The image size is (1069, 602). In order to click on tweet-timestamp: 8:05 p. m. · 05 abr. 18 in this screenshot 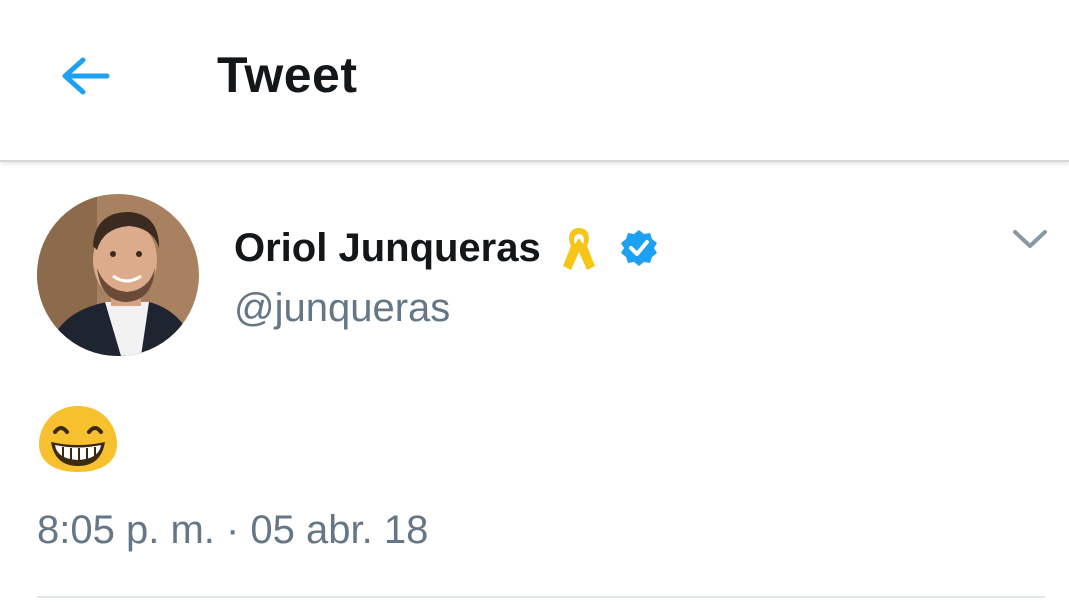, I will do `click(233, 530)`.